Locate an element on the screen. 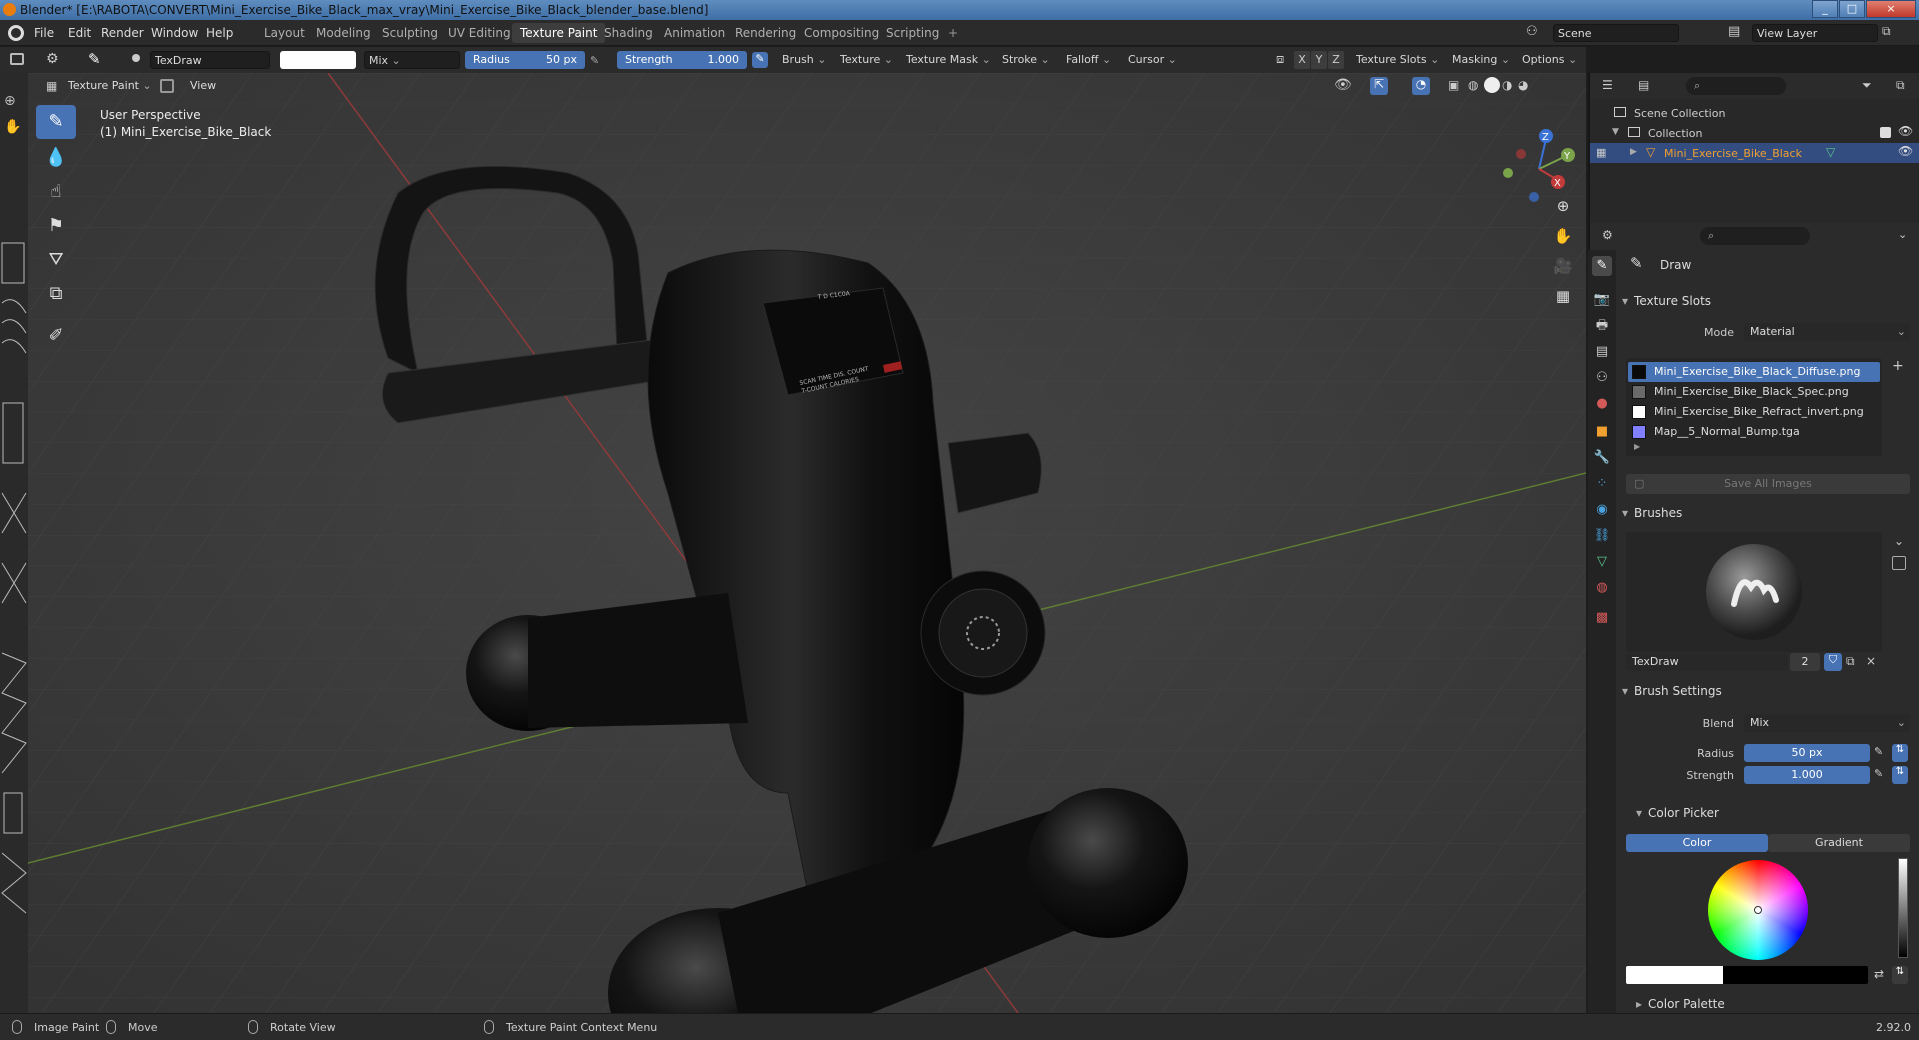 This screenshot has height=1040, width=1919. outliner-row-object: ▦ ▶ ▽ Mini_Exercise_Bike_Black ▽ 👁 is located at coordinates (1754, 153).